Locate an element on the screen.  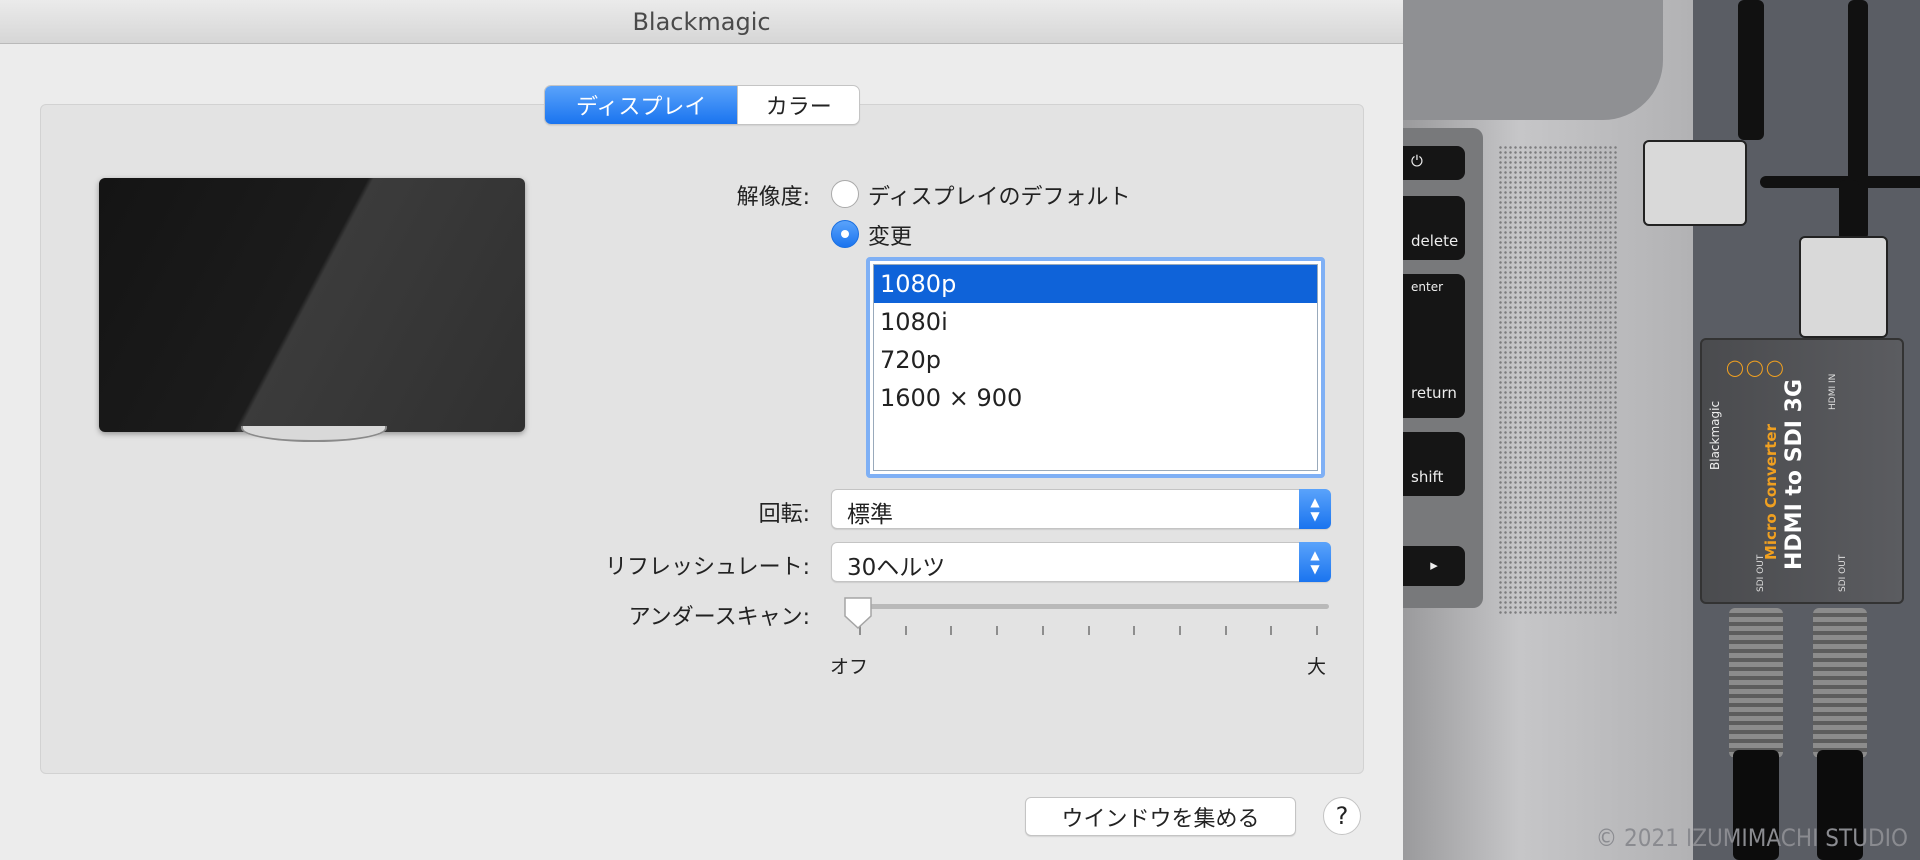
tab-color: カラー is located at coordinates (798, 105).